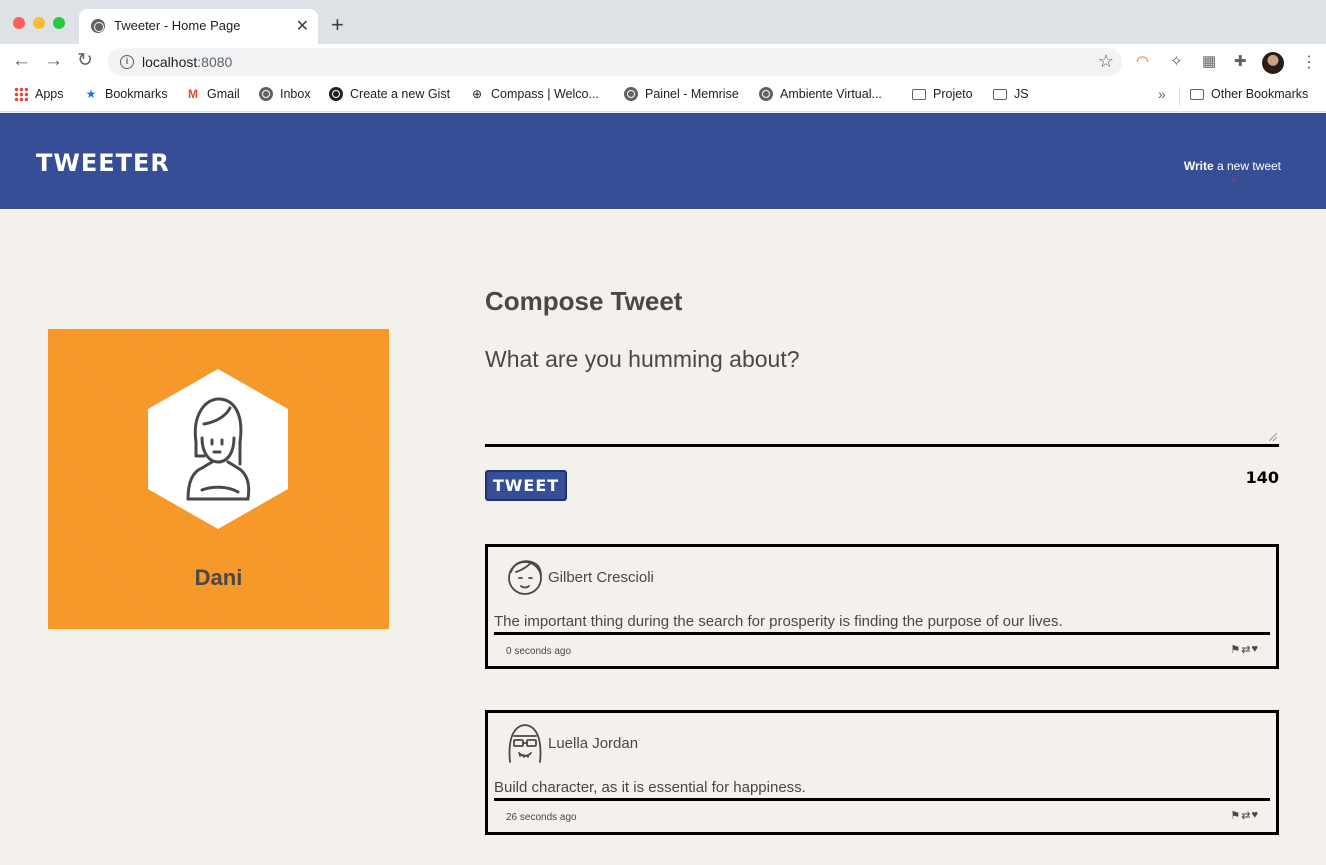  Describe the element at coordinates (59, 23) in the screenshot. I see `maximize-window-button` at that location.